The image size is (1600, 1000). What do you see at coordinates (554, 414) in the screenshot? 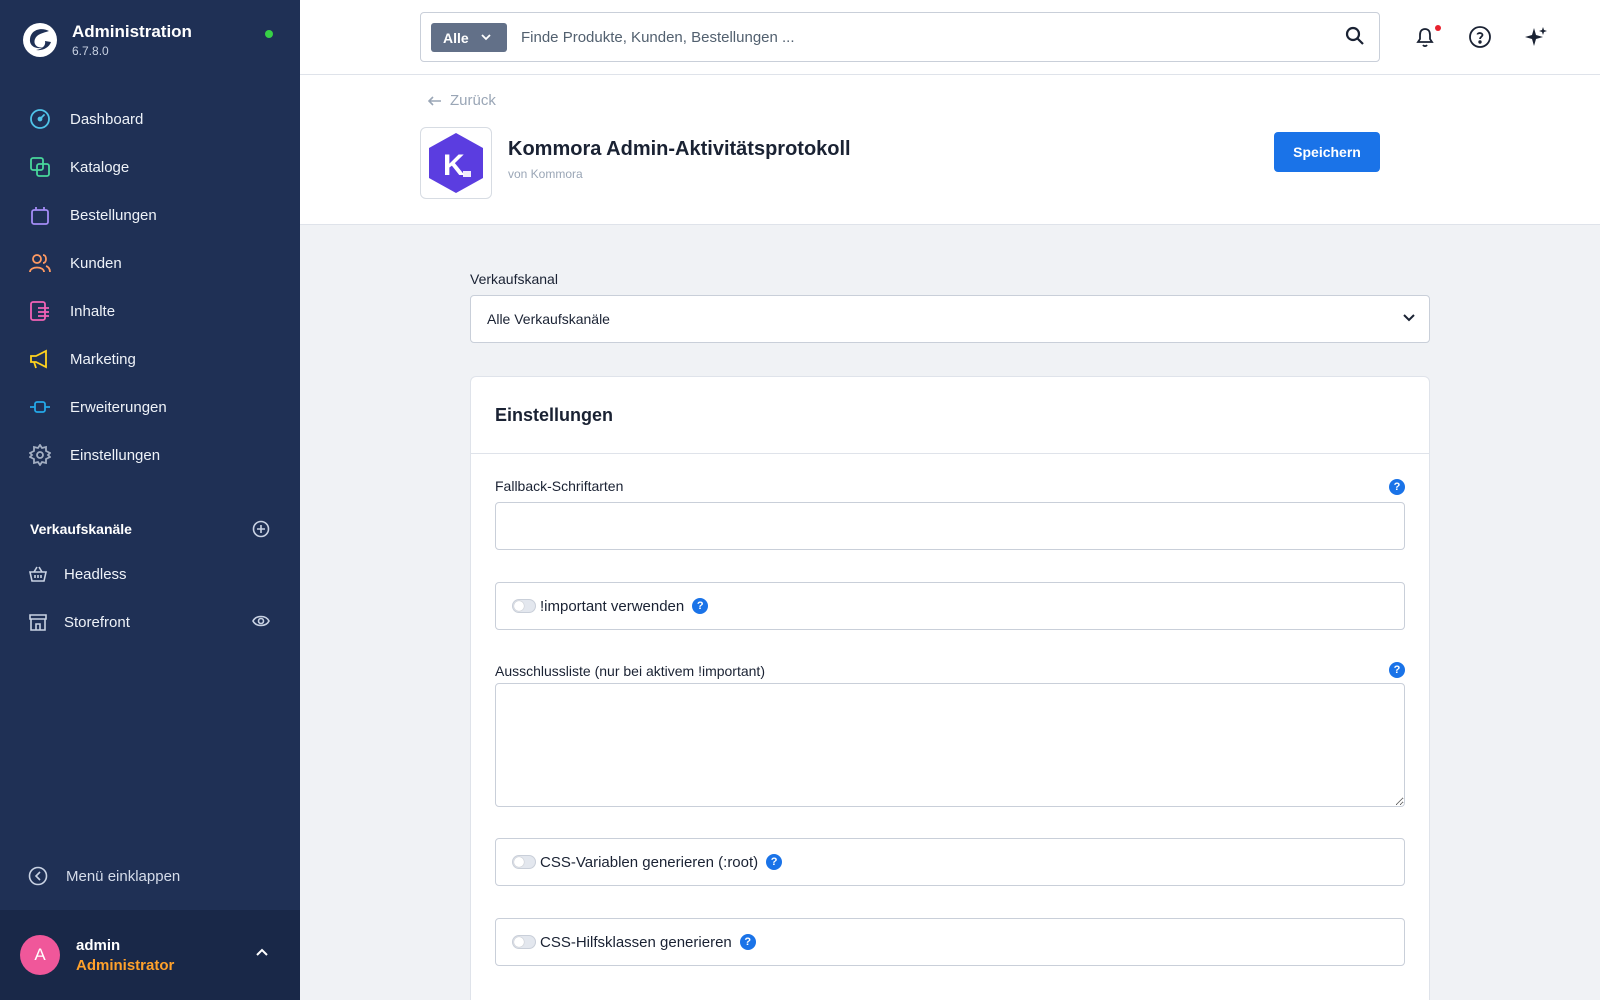
I see `card-title: Einstellungen` at bounding box center [554, 414].